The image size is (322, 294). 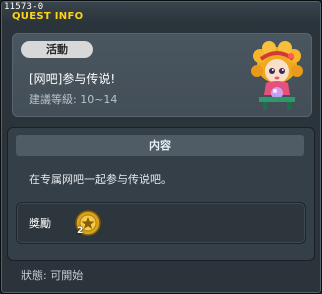 I want to click on window-title: QUEST INFO, so click(x=48, y=16).